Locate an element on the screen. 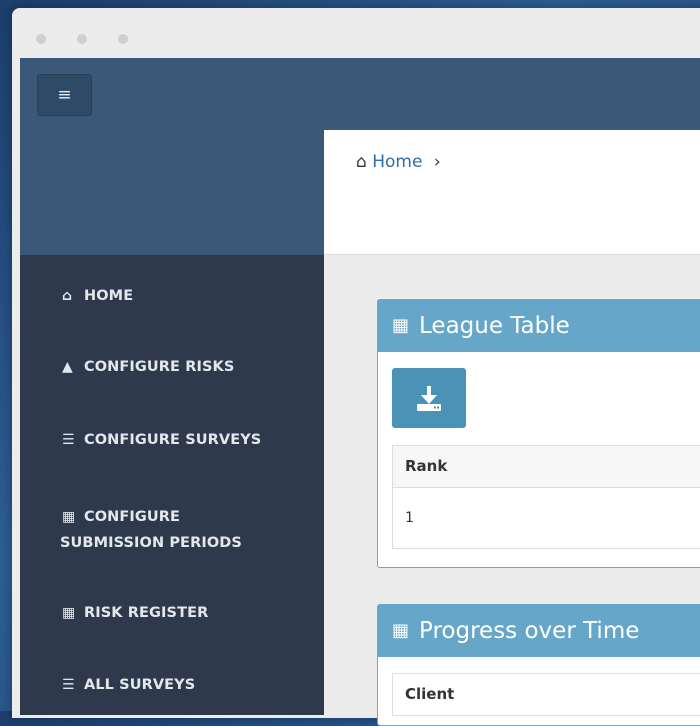 This screenshot has height=726, width=700. sidebar-item-home: ⌂ HOME is located at coordinates (214, 296).